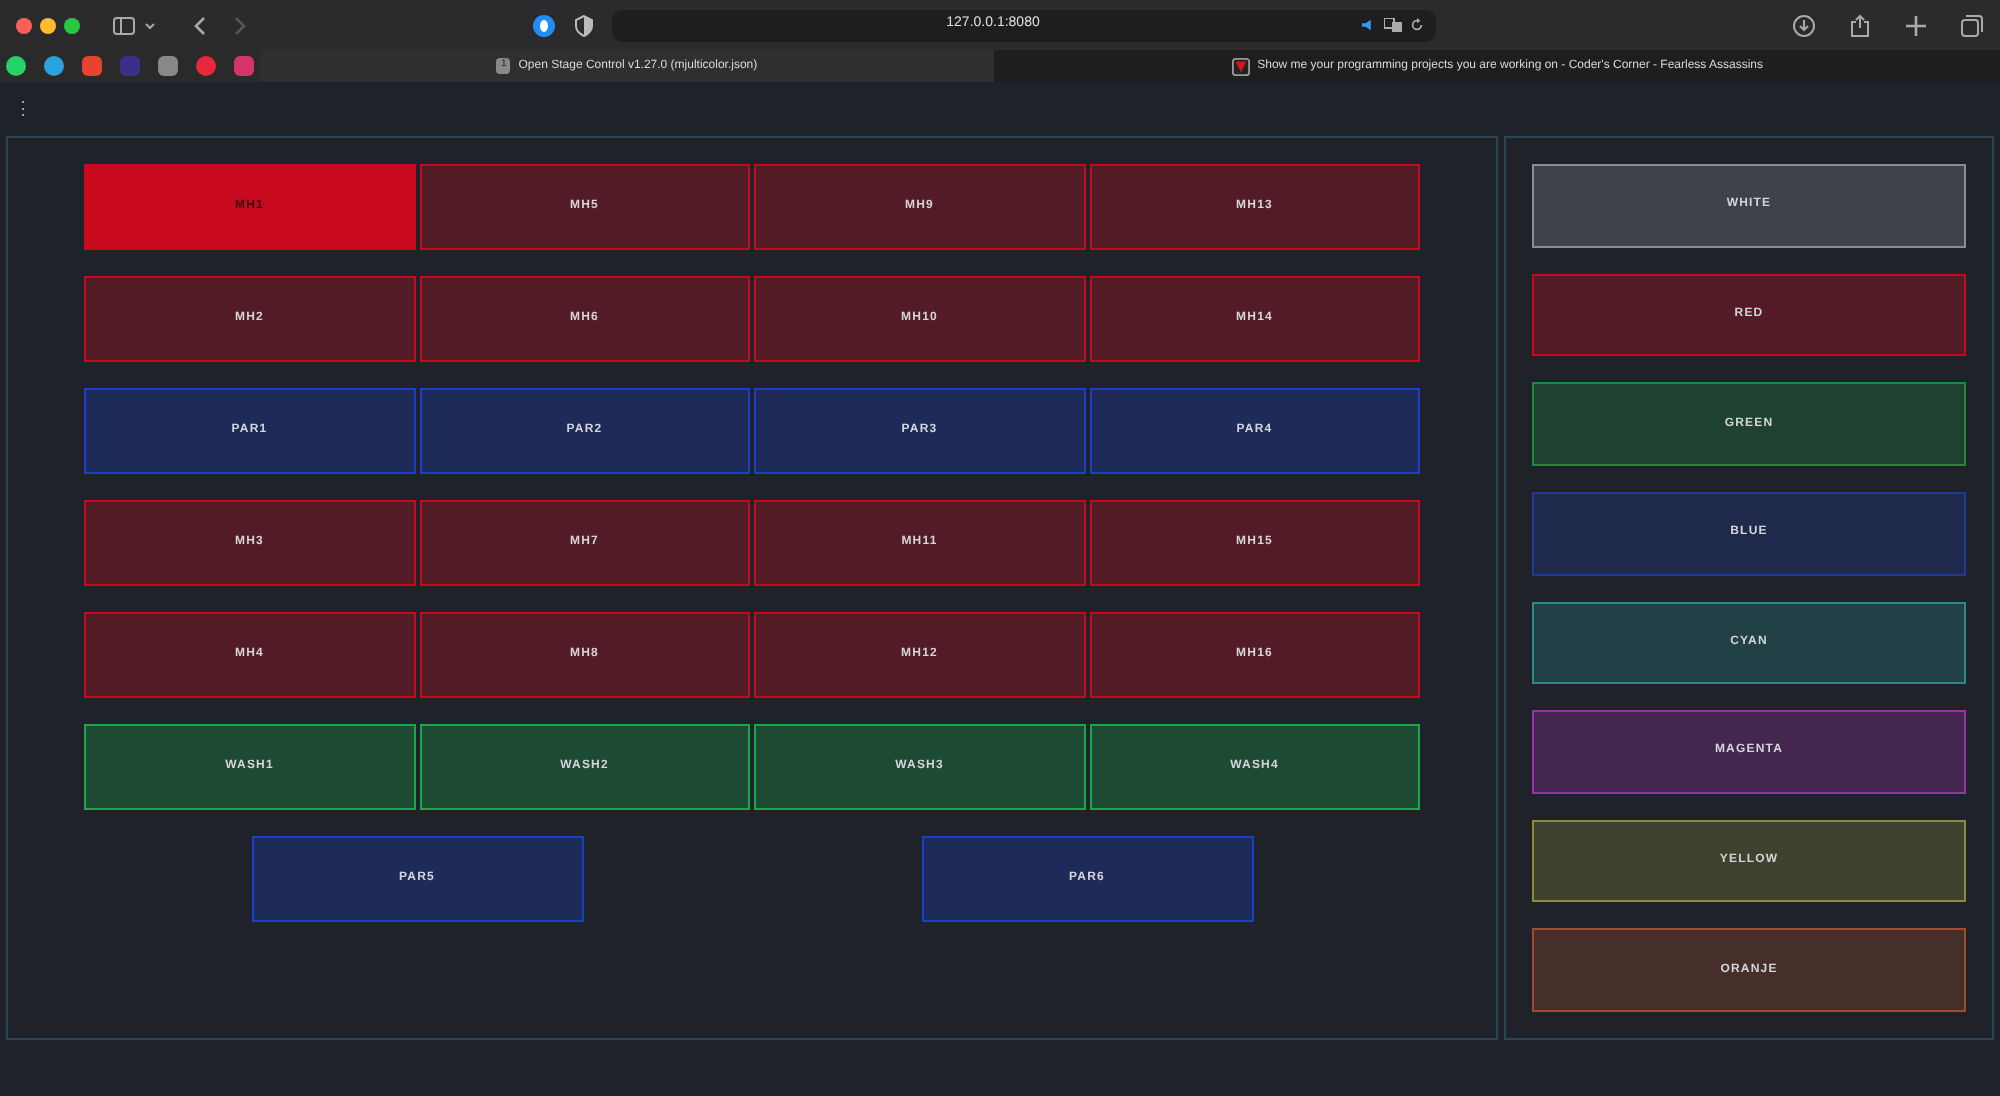 This screenshot has height=1096, width=2000. Describe the element at coordinates (48, 25) in the screenshot. I see `minimize-button` at that location.